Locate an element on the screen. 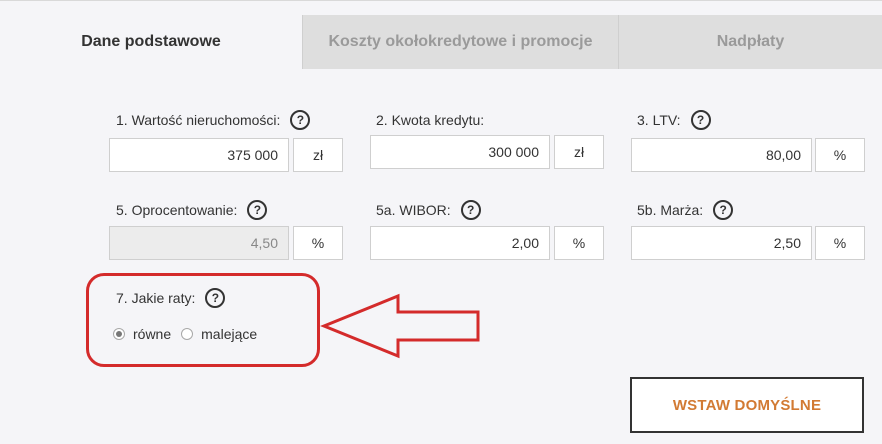  tab-overpayments: Nadpłaty is located at coordinates (750, 42).